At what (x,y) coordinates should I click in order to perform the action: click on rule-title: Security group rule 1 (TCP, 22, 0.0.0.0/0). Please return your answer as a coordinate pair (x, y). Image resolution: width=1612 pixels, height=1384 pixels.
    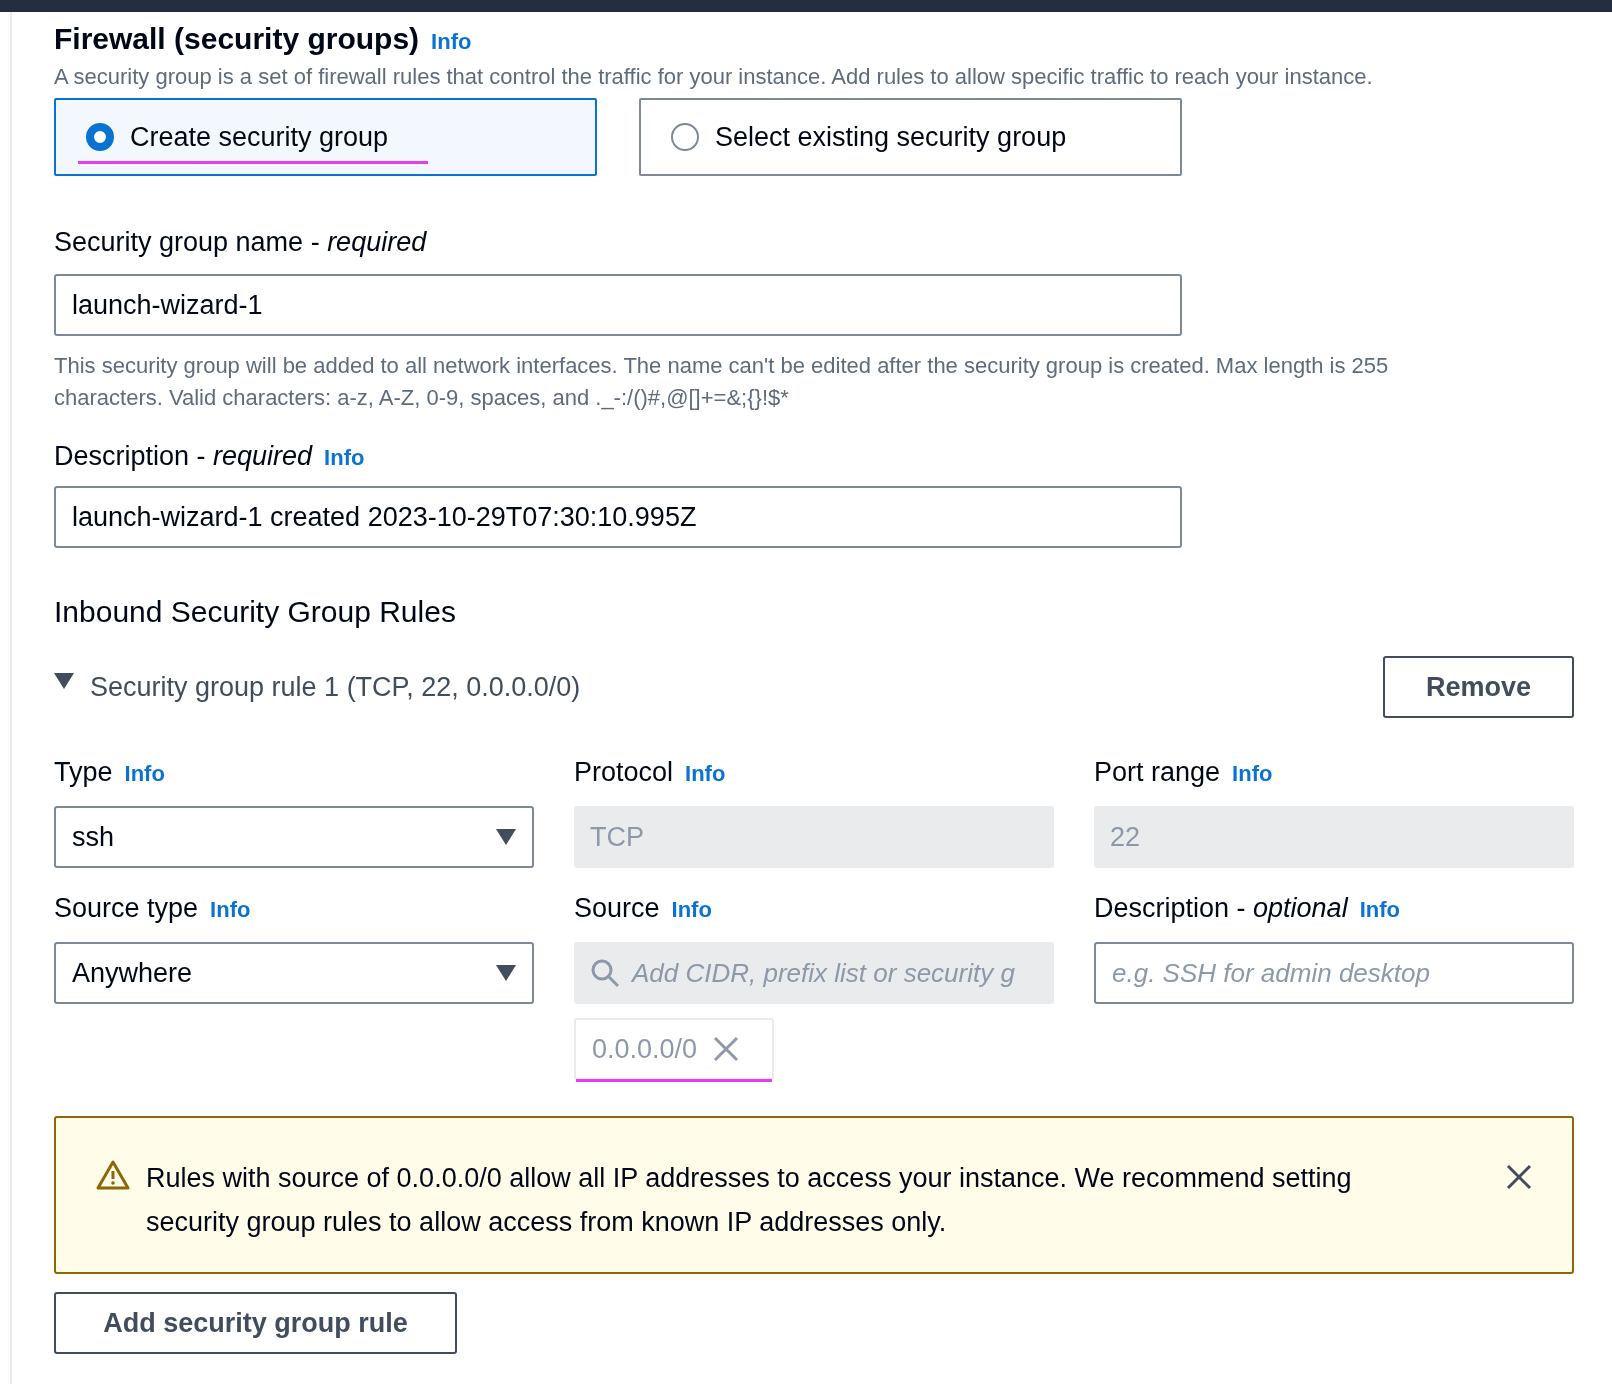
    Looking at the image, I should click on (335, 687).